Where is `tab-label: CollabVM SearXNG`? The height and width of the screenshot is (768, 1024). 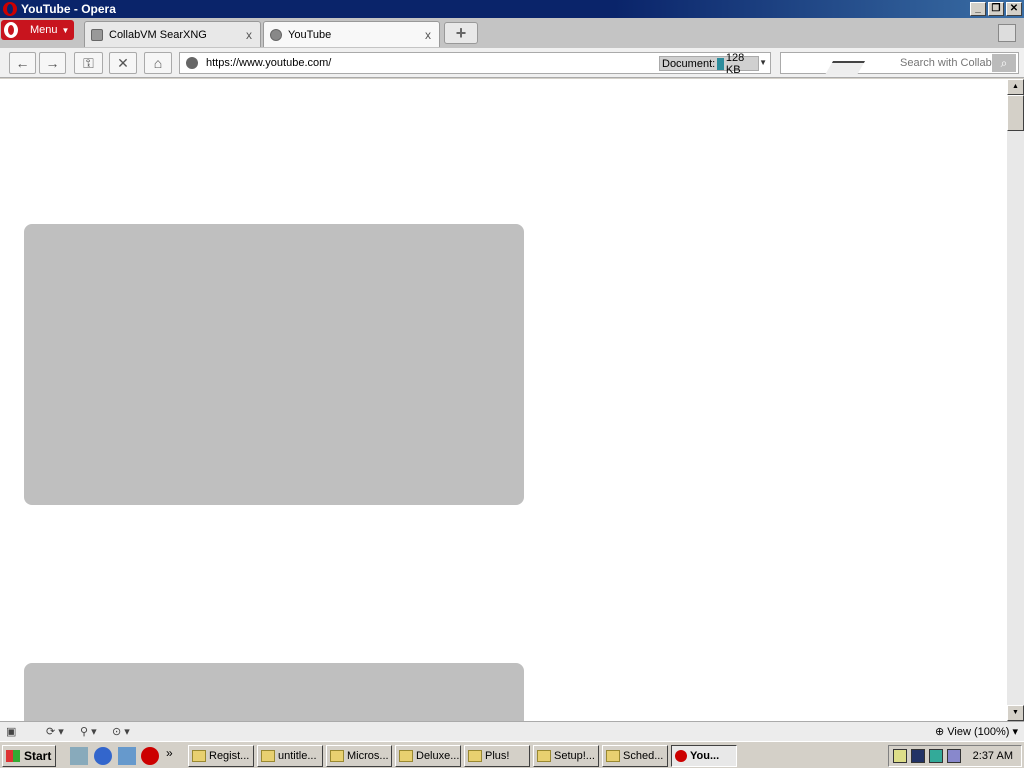
tab-label: CollabVM SearXNG is located at coordinates (158, 34).